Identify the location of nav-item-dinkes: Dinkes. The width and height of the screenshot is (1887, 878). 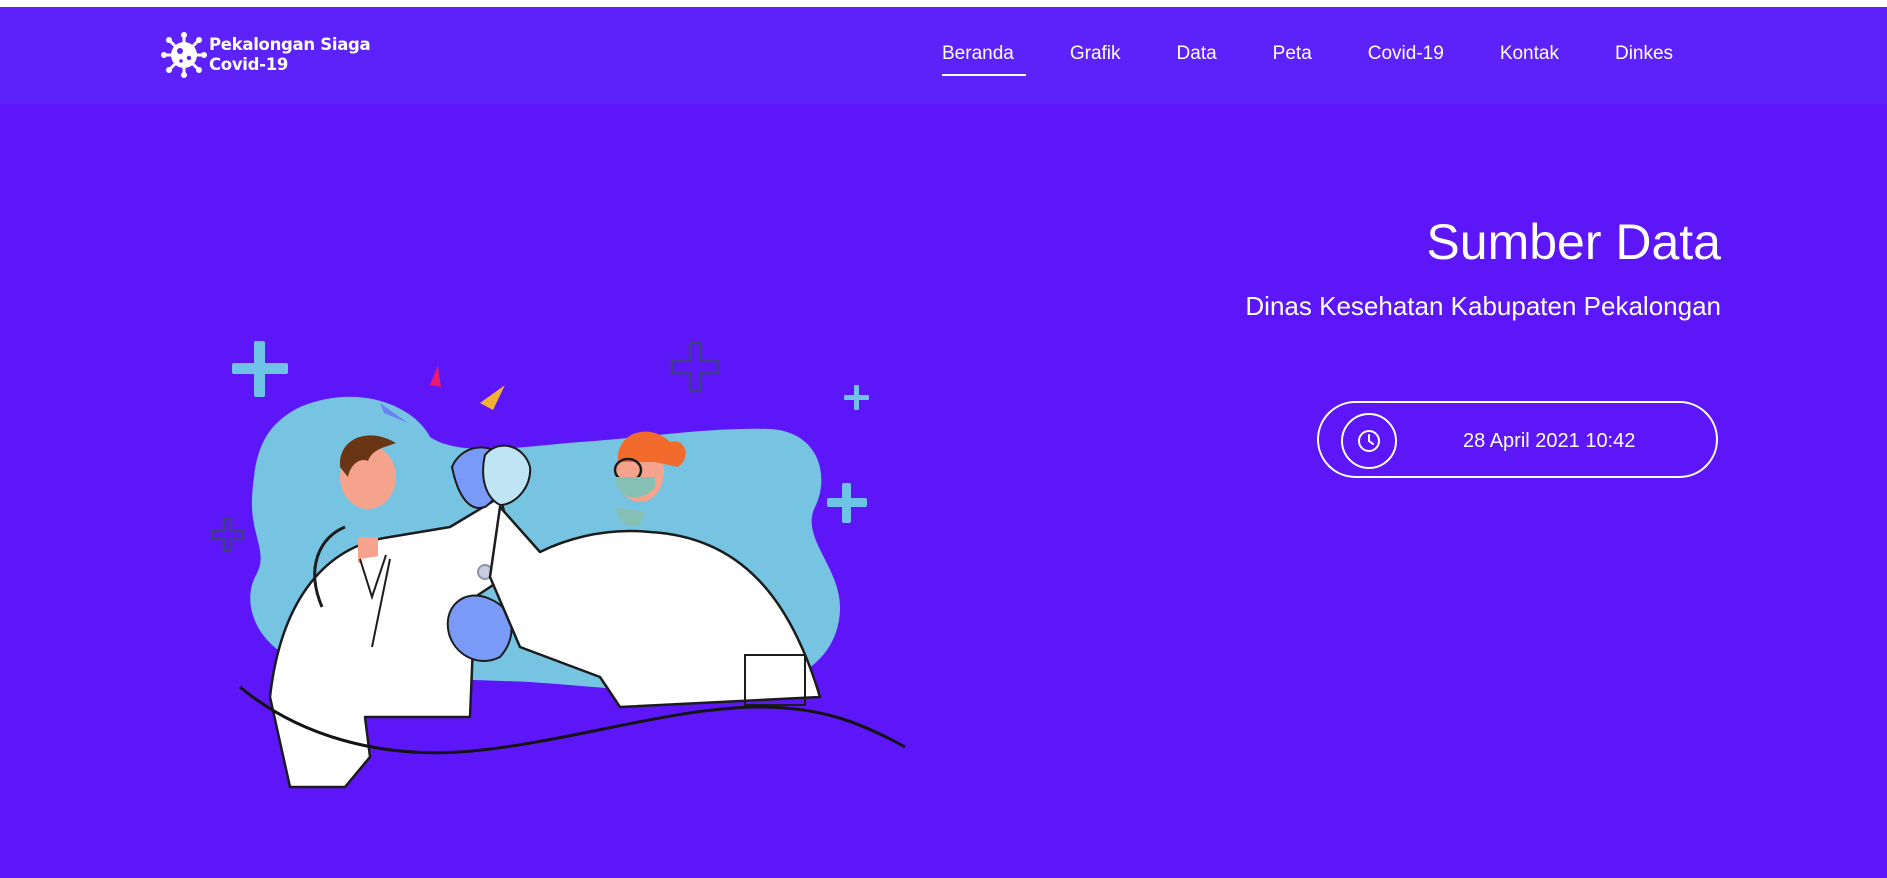
(1644, 54).